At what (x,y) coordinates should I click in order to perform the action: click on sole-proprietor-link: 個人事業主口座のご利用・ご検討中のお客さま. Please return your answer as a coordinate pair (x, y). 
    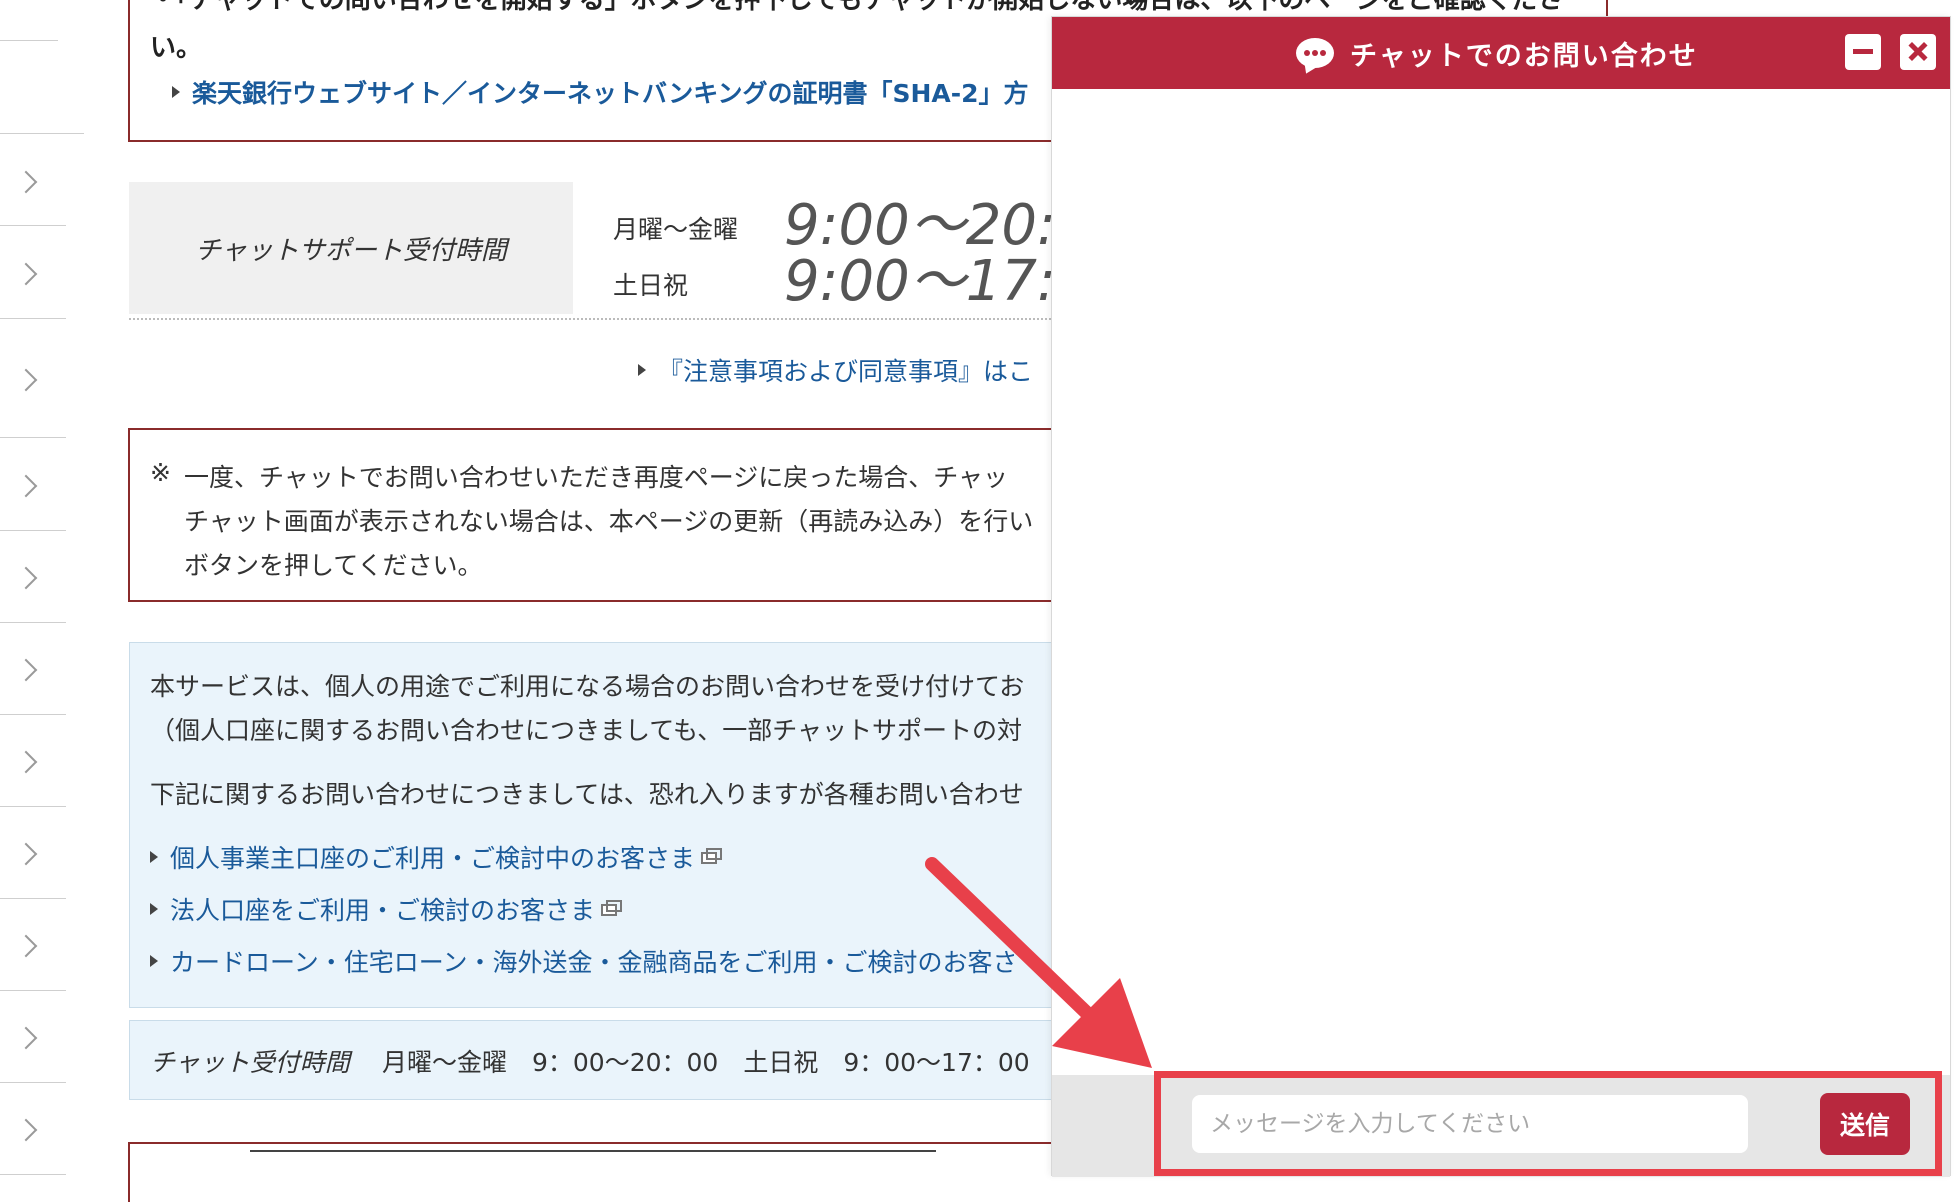
    Looking at the image, I should click on (432, 858).